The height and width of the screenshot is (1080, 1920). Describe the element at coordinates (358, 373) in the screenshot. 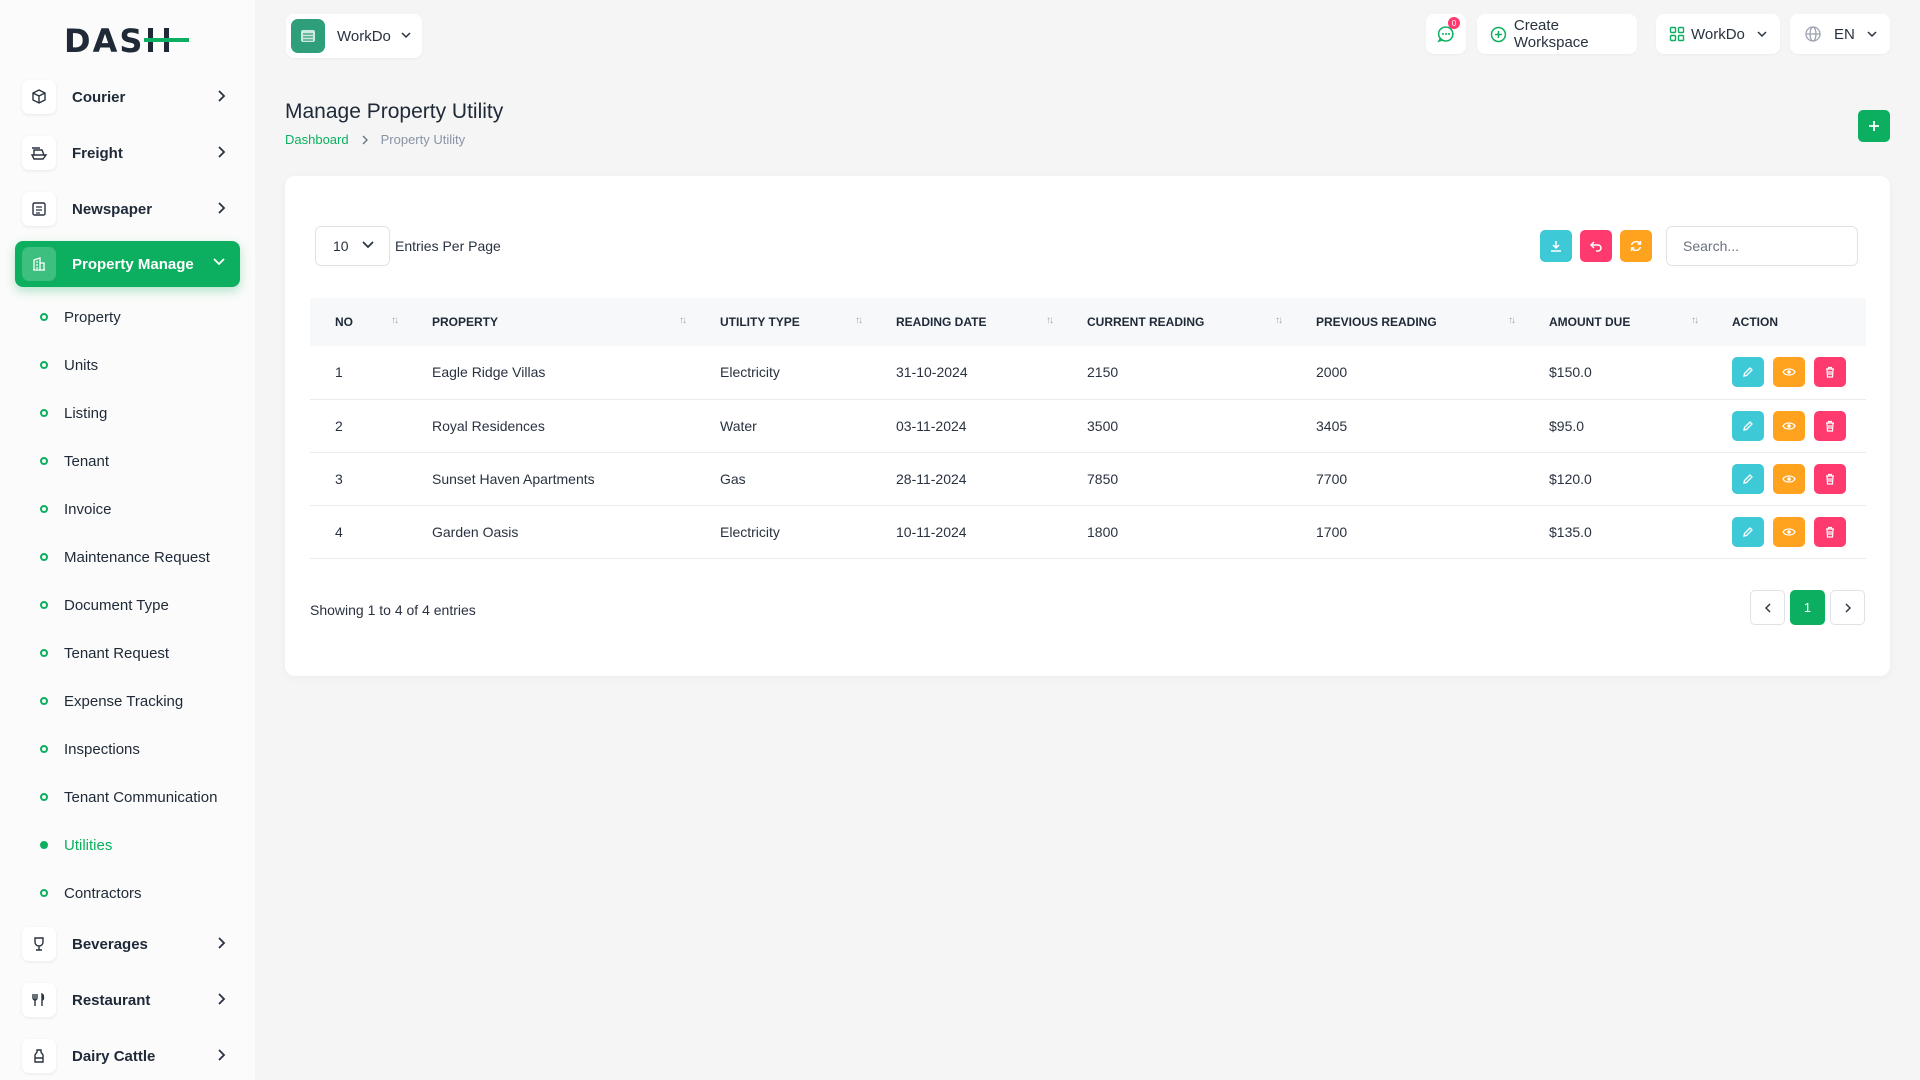

I see `cell-no: 1` at that location.